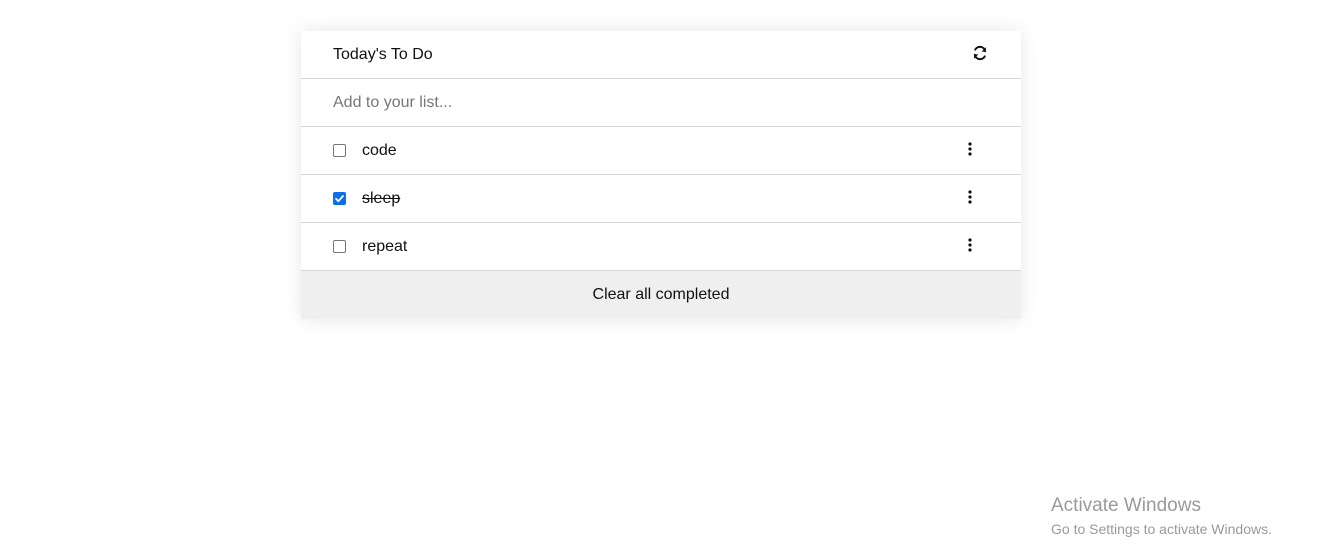  Describe the element at coordinates (1126, 505) in the screenshot. I see `watermark-title: Activate Windows` at that location.